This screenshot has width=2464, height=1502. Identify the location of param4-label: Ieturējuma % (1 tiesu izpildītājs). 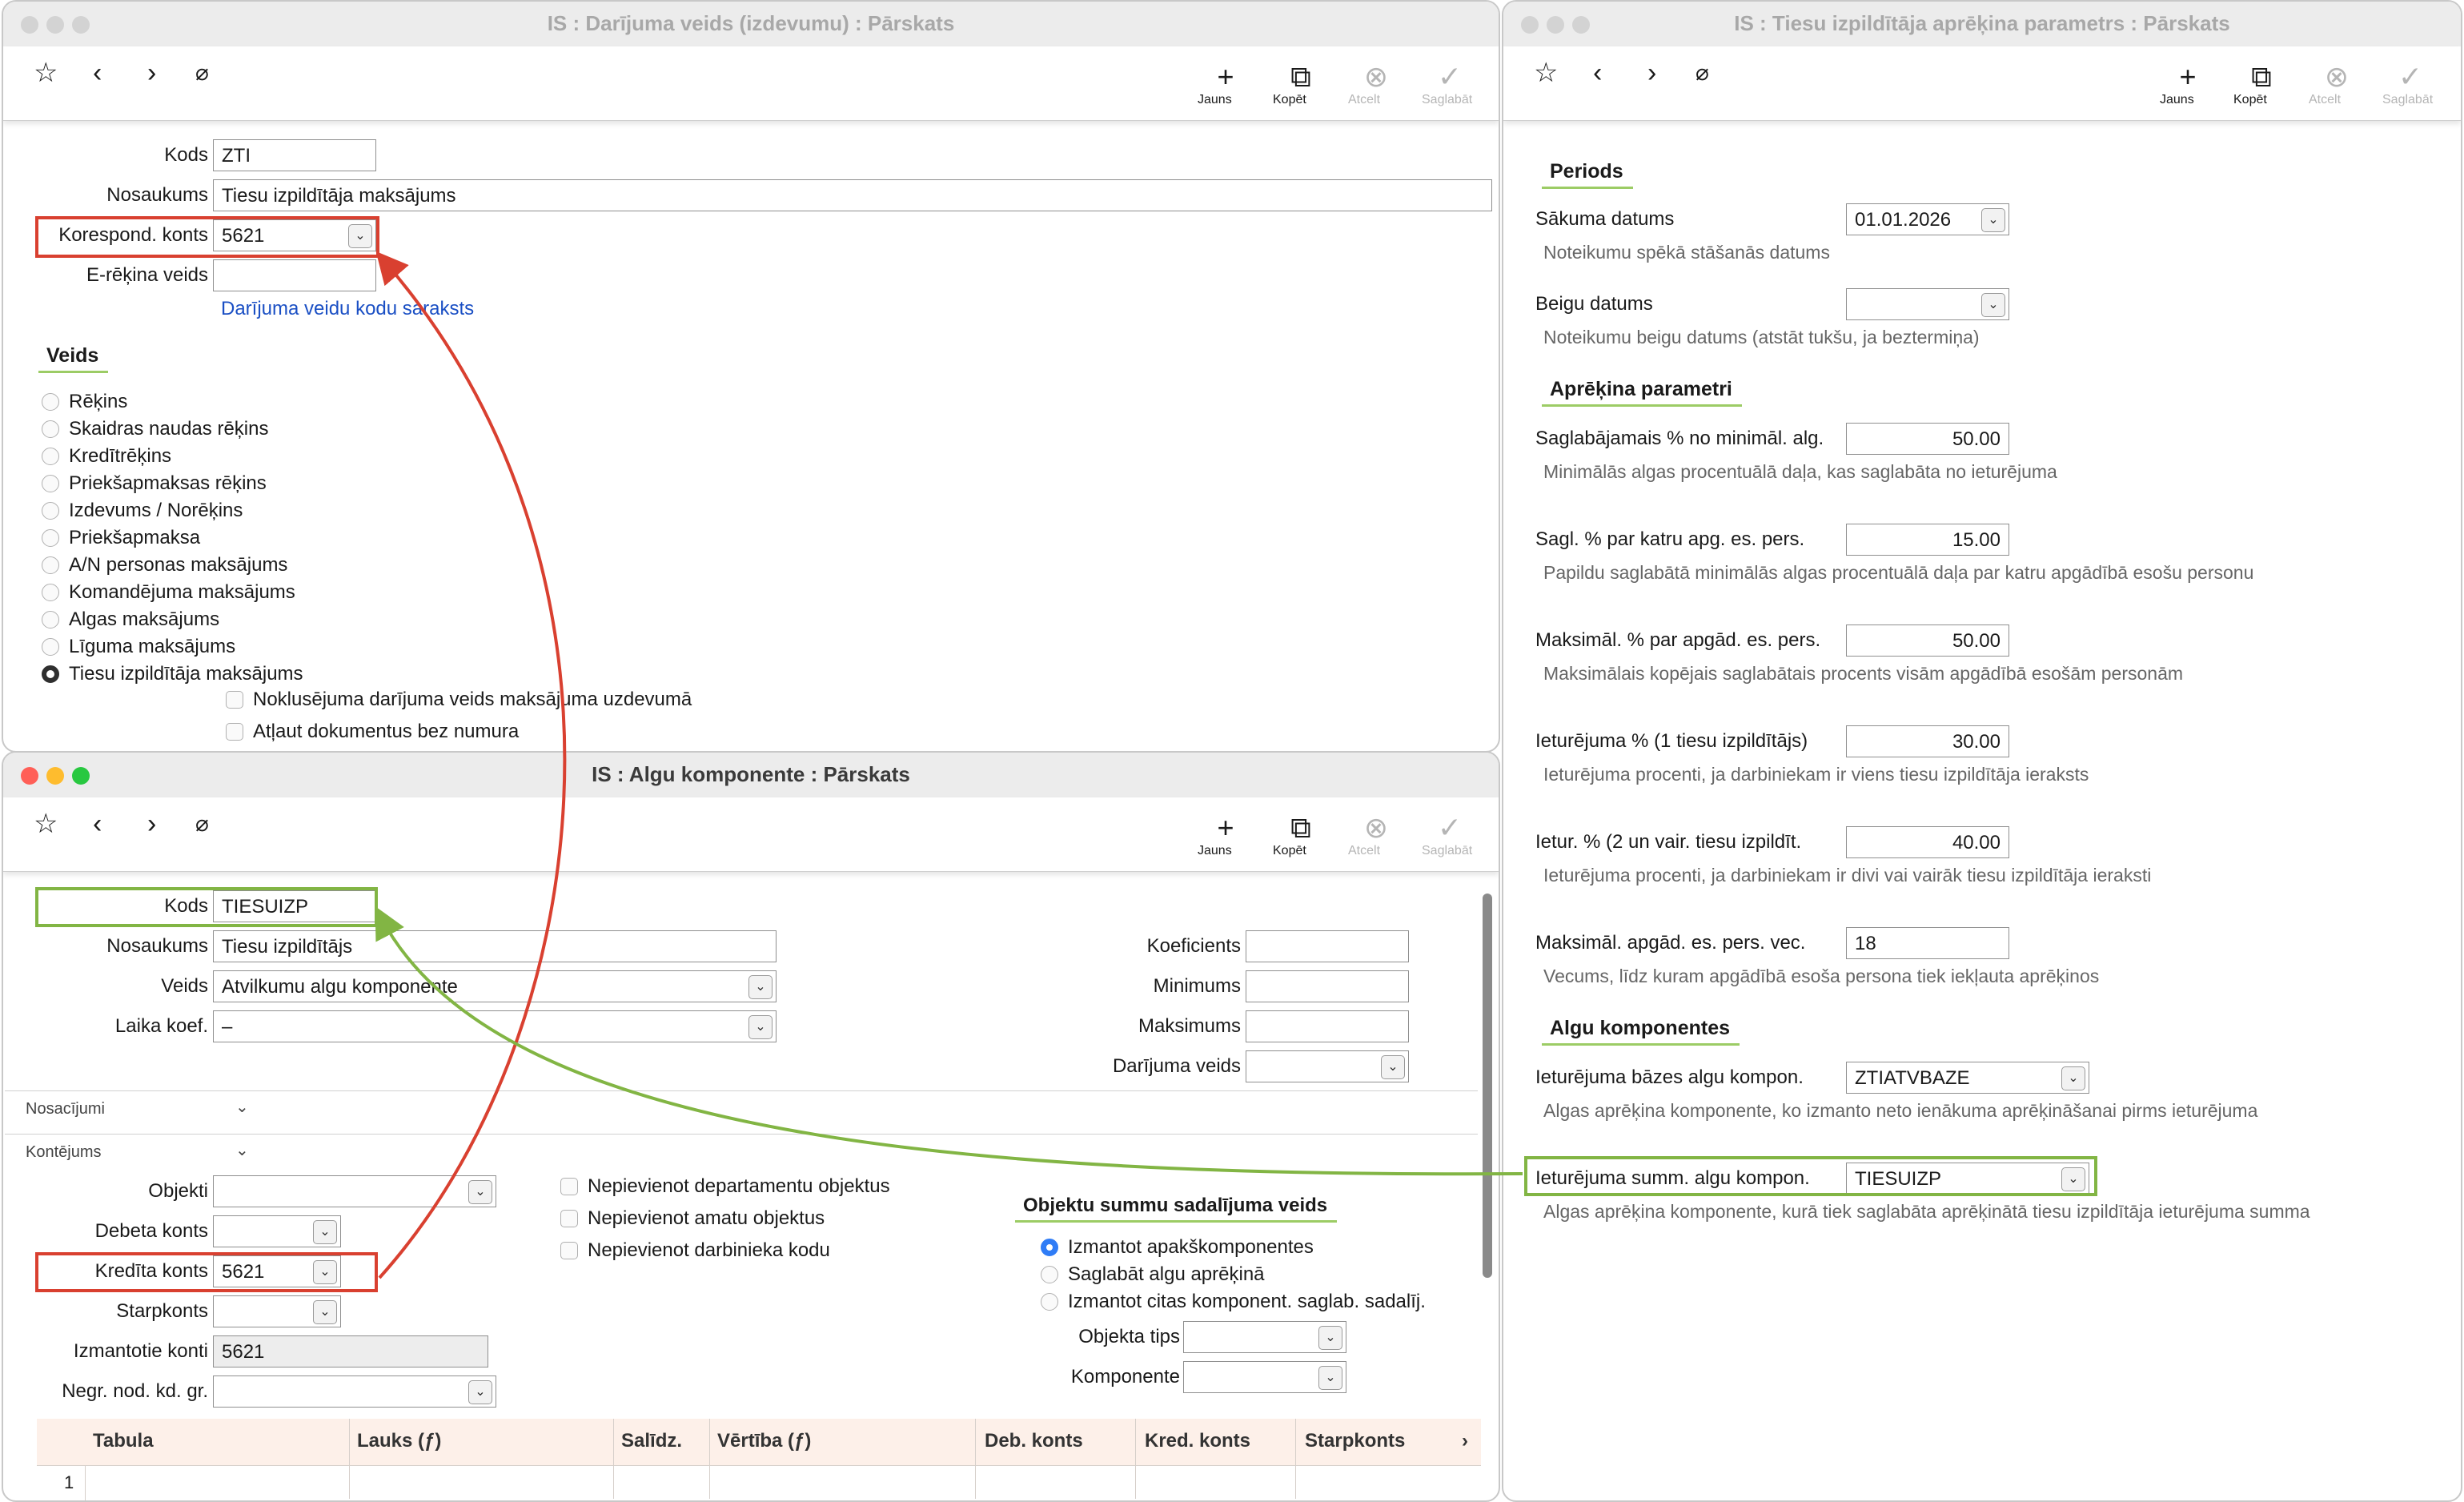
(1672, 741).